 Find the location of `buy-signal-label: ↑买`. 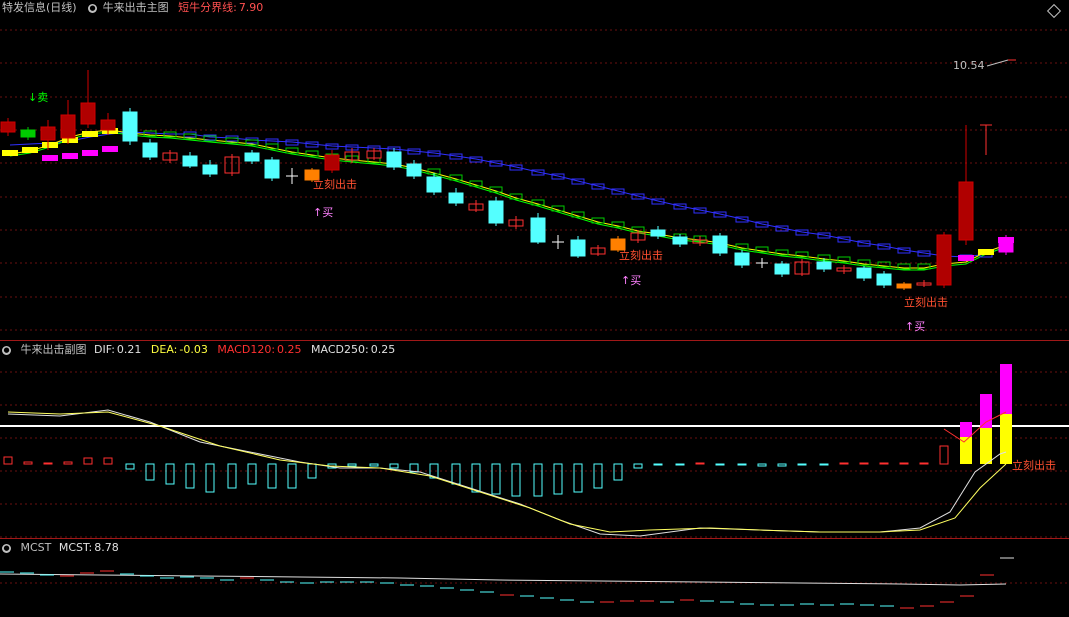

buy-signal-label: ↑买 is located at coordinates (915, 326).